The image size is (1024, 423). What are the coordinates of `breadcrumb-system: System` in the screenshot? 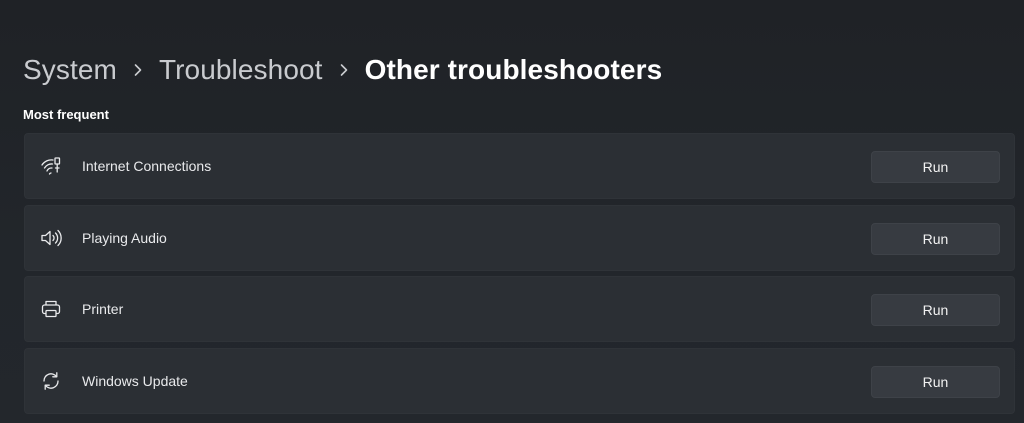 It's located at (70, 70).